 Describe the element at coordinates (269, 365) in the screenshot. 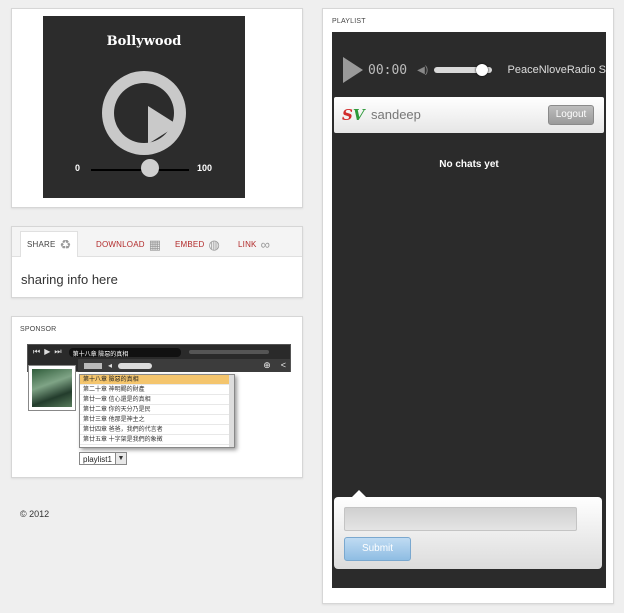

I see `add-icon: ⊕` at that location.